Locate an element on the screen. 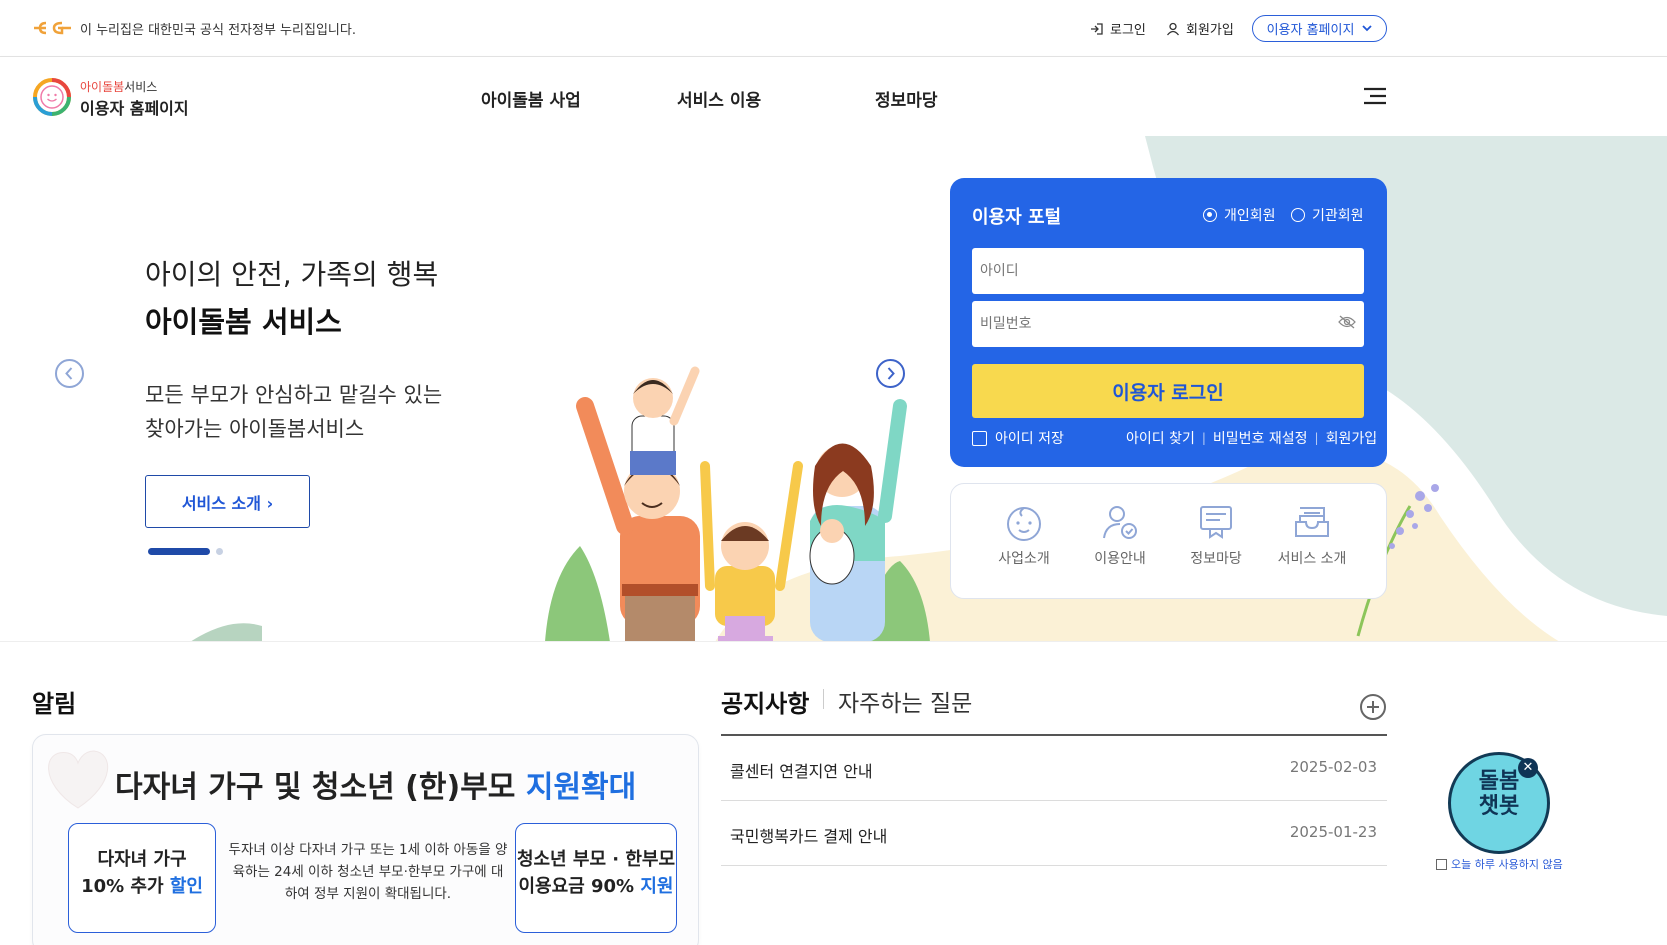 The image size is (1667, 945). service-intro-button: 서비스 소개 › is located at coordinates (227, 501).